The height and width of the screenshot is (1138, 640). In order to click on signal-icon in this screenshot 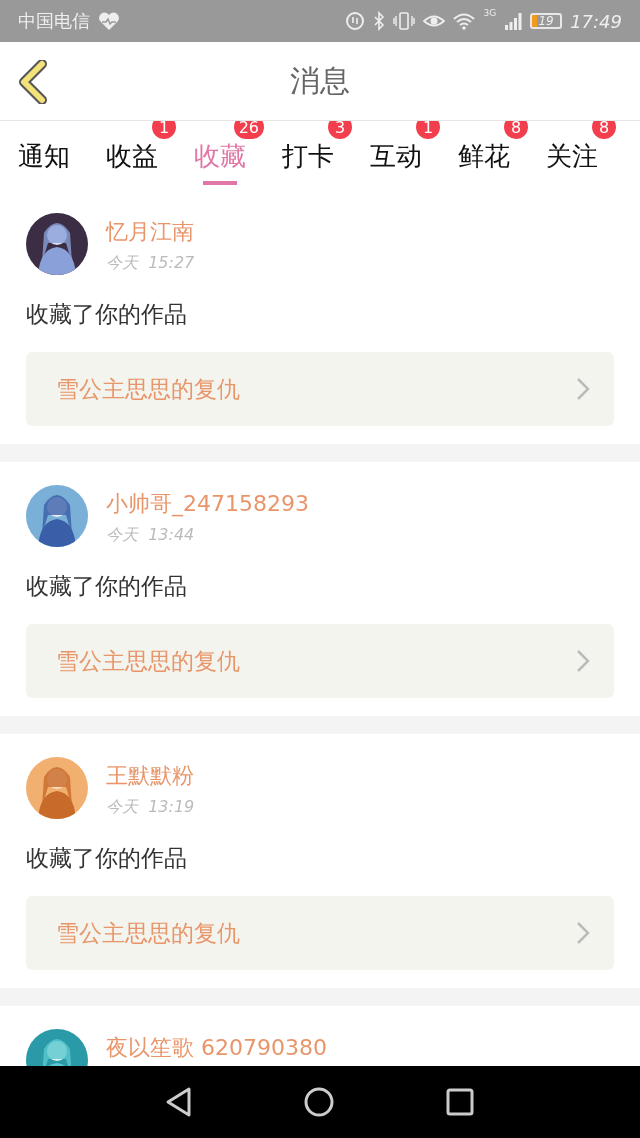, I will do `click(513, 21)`.